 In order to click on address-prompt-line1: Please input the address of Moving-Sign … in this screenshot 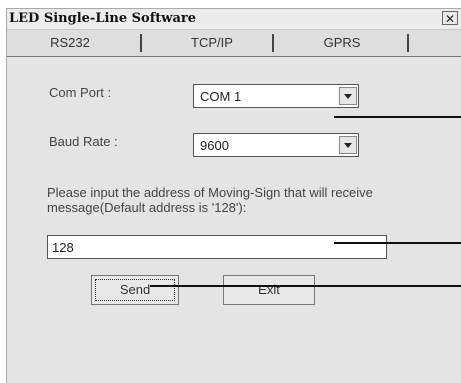, I will do `click(210, 192)`.